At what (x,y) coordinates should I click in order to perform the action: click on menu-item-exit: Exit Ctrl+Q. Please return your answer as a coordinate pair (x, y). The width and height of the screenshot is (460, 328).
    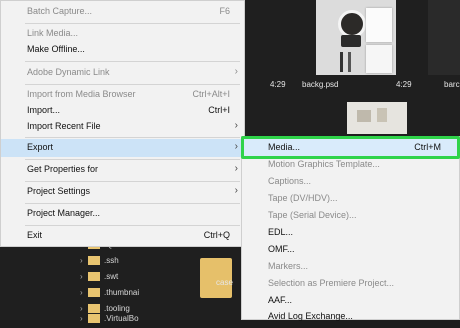
    Looking at the image, I should click on (122, 236).